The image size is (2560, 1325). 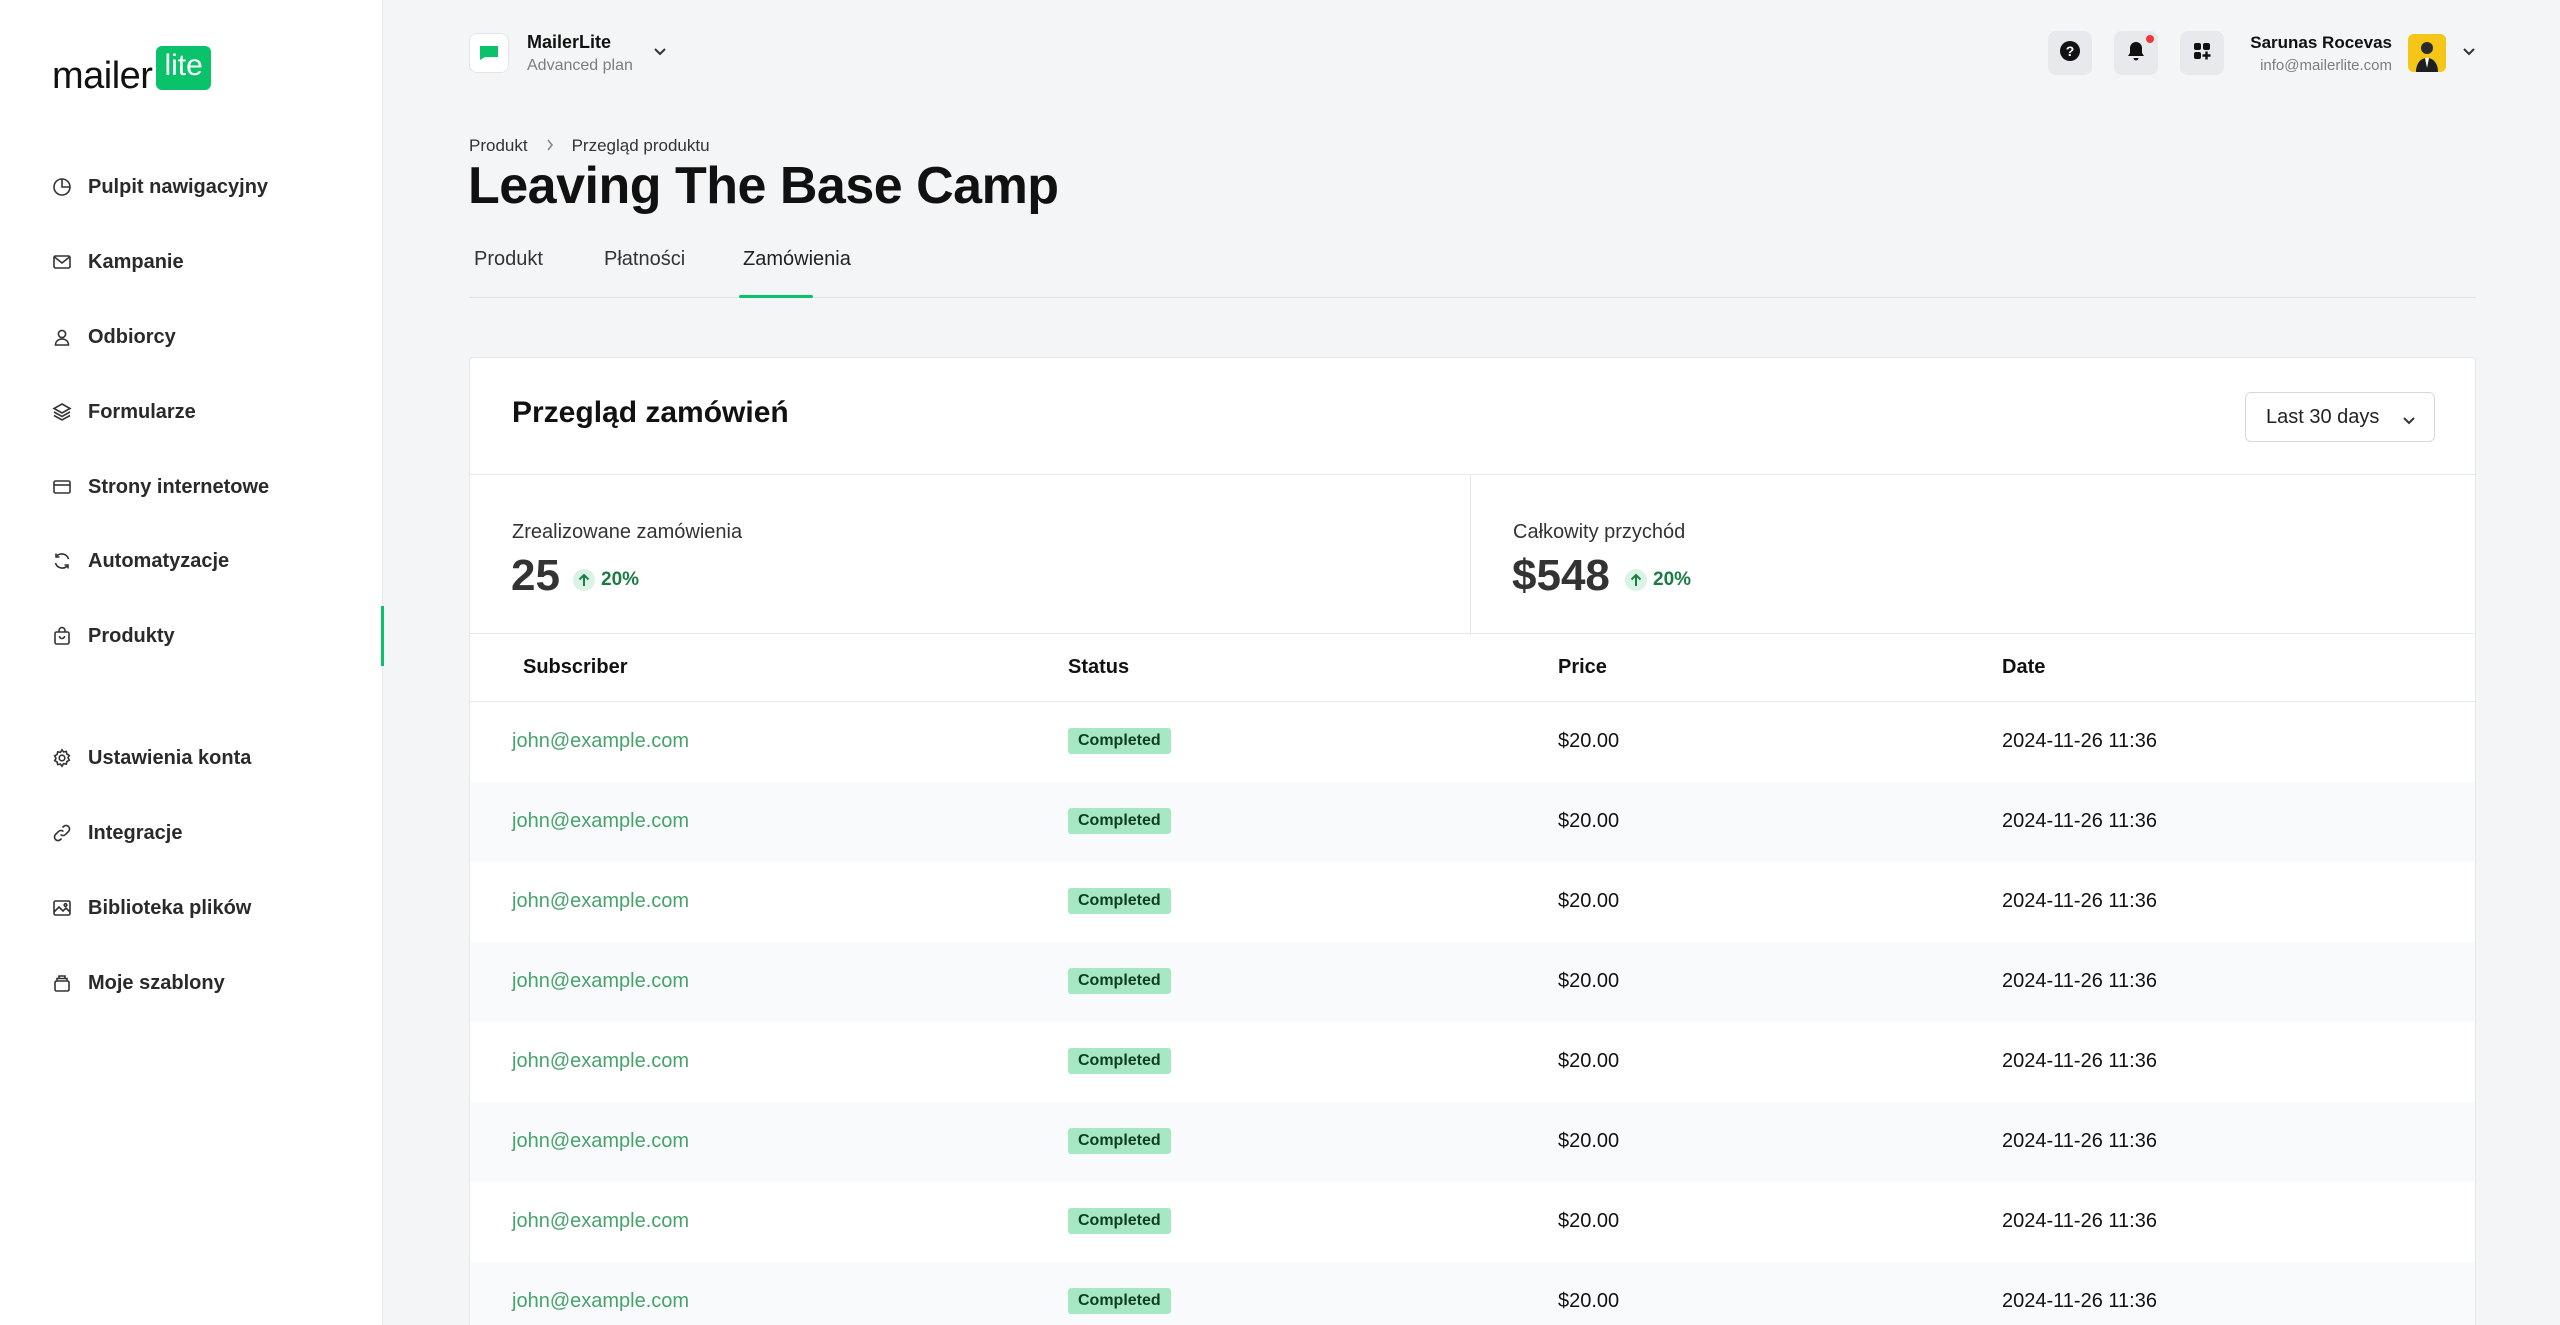 I want to click on column-header-price: Price, so click(x=1582, y=667).